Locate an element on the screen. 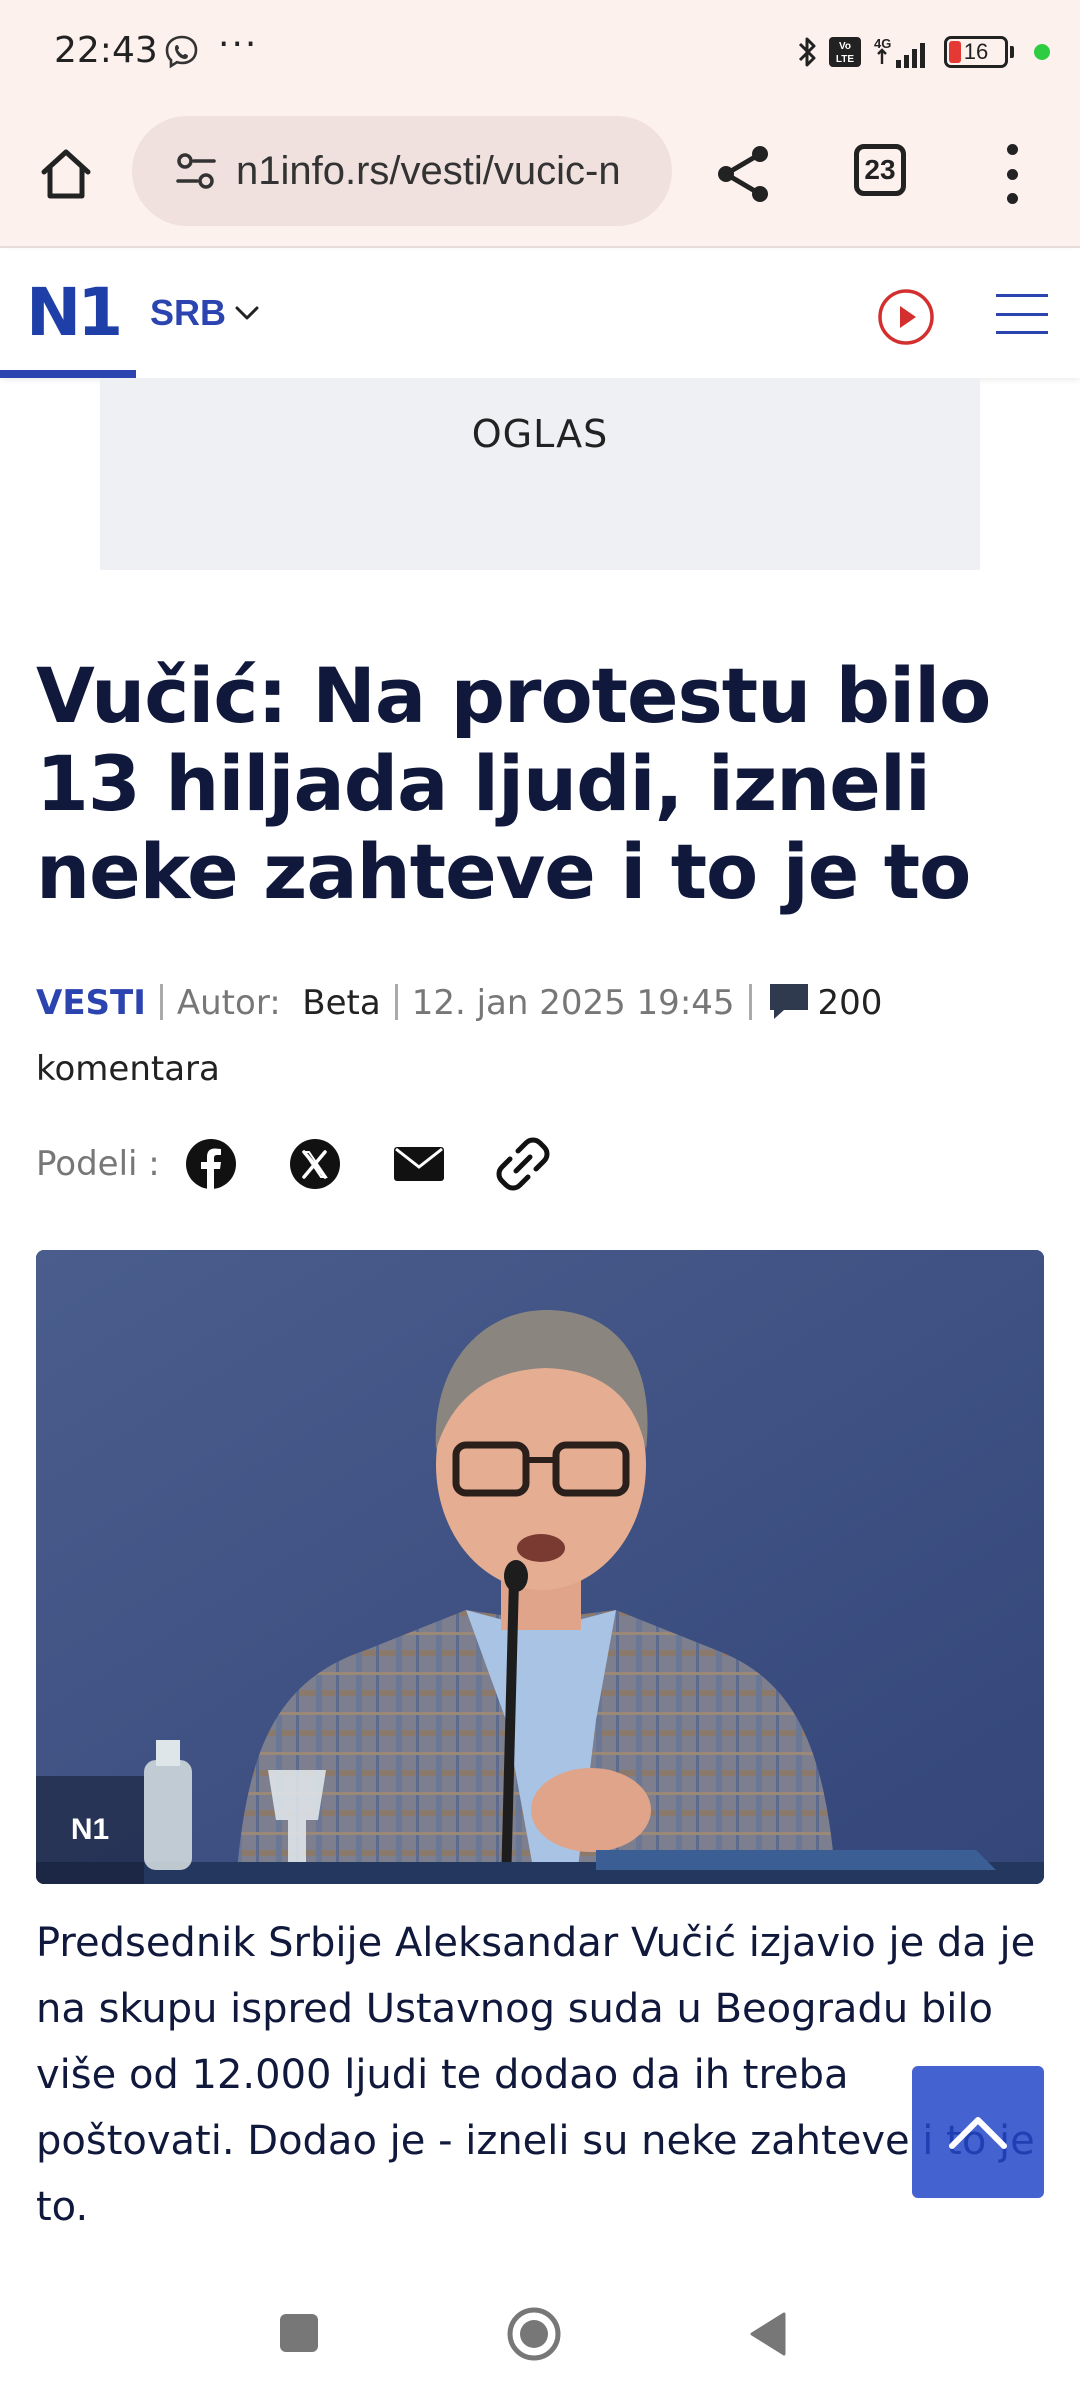 Image resolution: width=1080 pixels, height=2400 pixels. battery-cap is located at coordinates (1012, 52).